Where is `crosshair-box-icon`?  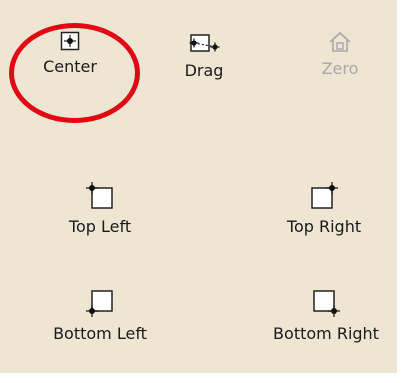 crosshair-box-icon is located at coordinates (70, 41).